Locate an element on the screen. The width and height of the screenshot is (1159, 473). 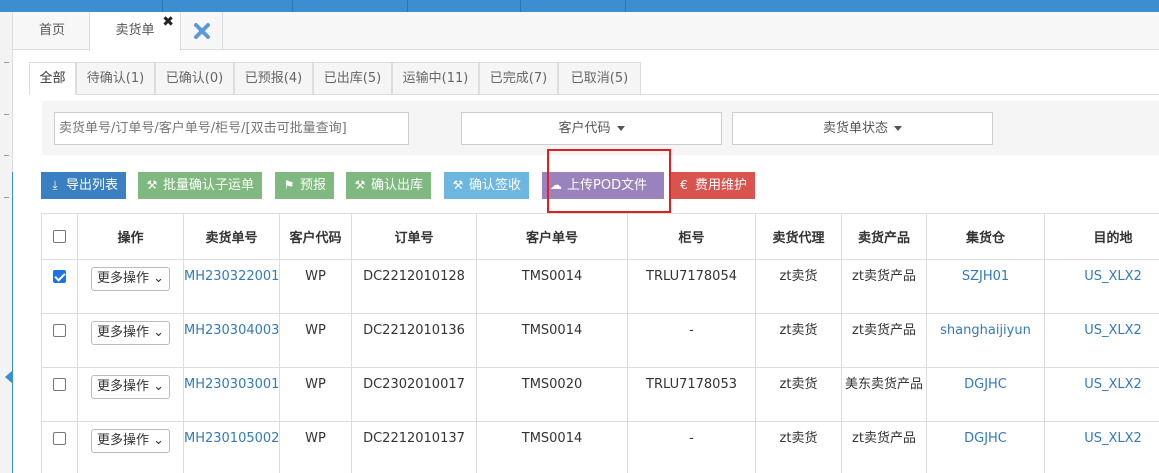
tab-sales-order-label: 卖货单 is located at coordinates (135, 30).